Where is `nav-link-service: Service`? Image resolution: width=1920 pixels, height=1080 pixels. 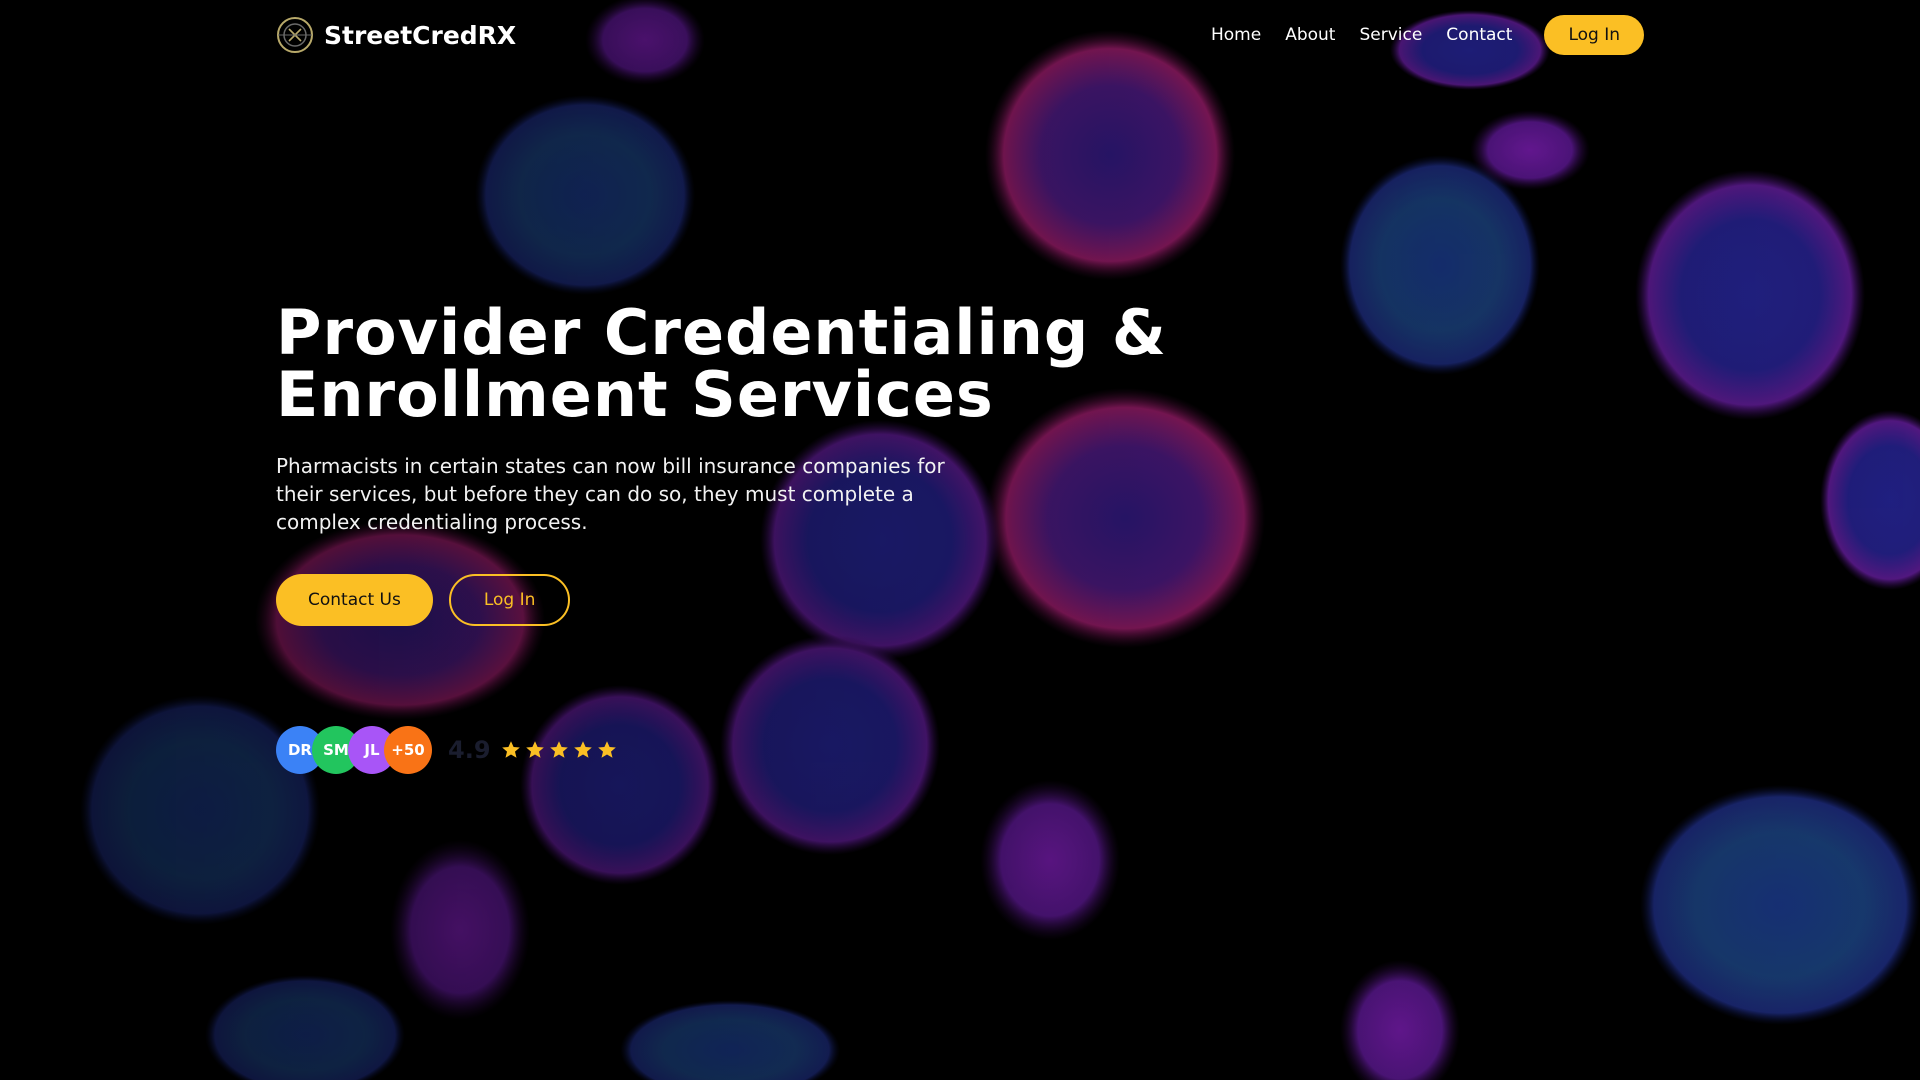
nav-link-service: Service is located at coordinates (1390, 35).